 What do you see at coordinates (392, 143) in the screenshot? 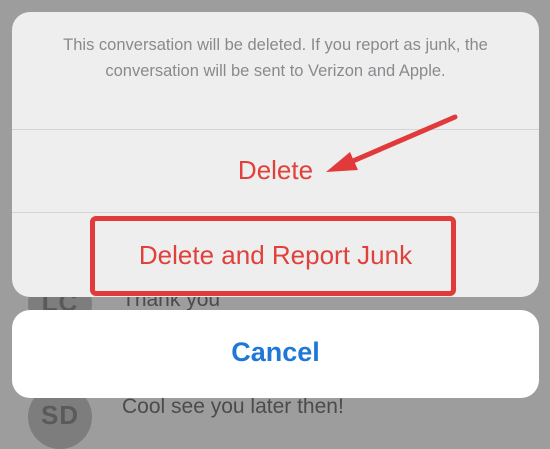
I see `arrow-icon` at bounding box center [392, 143].